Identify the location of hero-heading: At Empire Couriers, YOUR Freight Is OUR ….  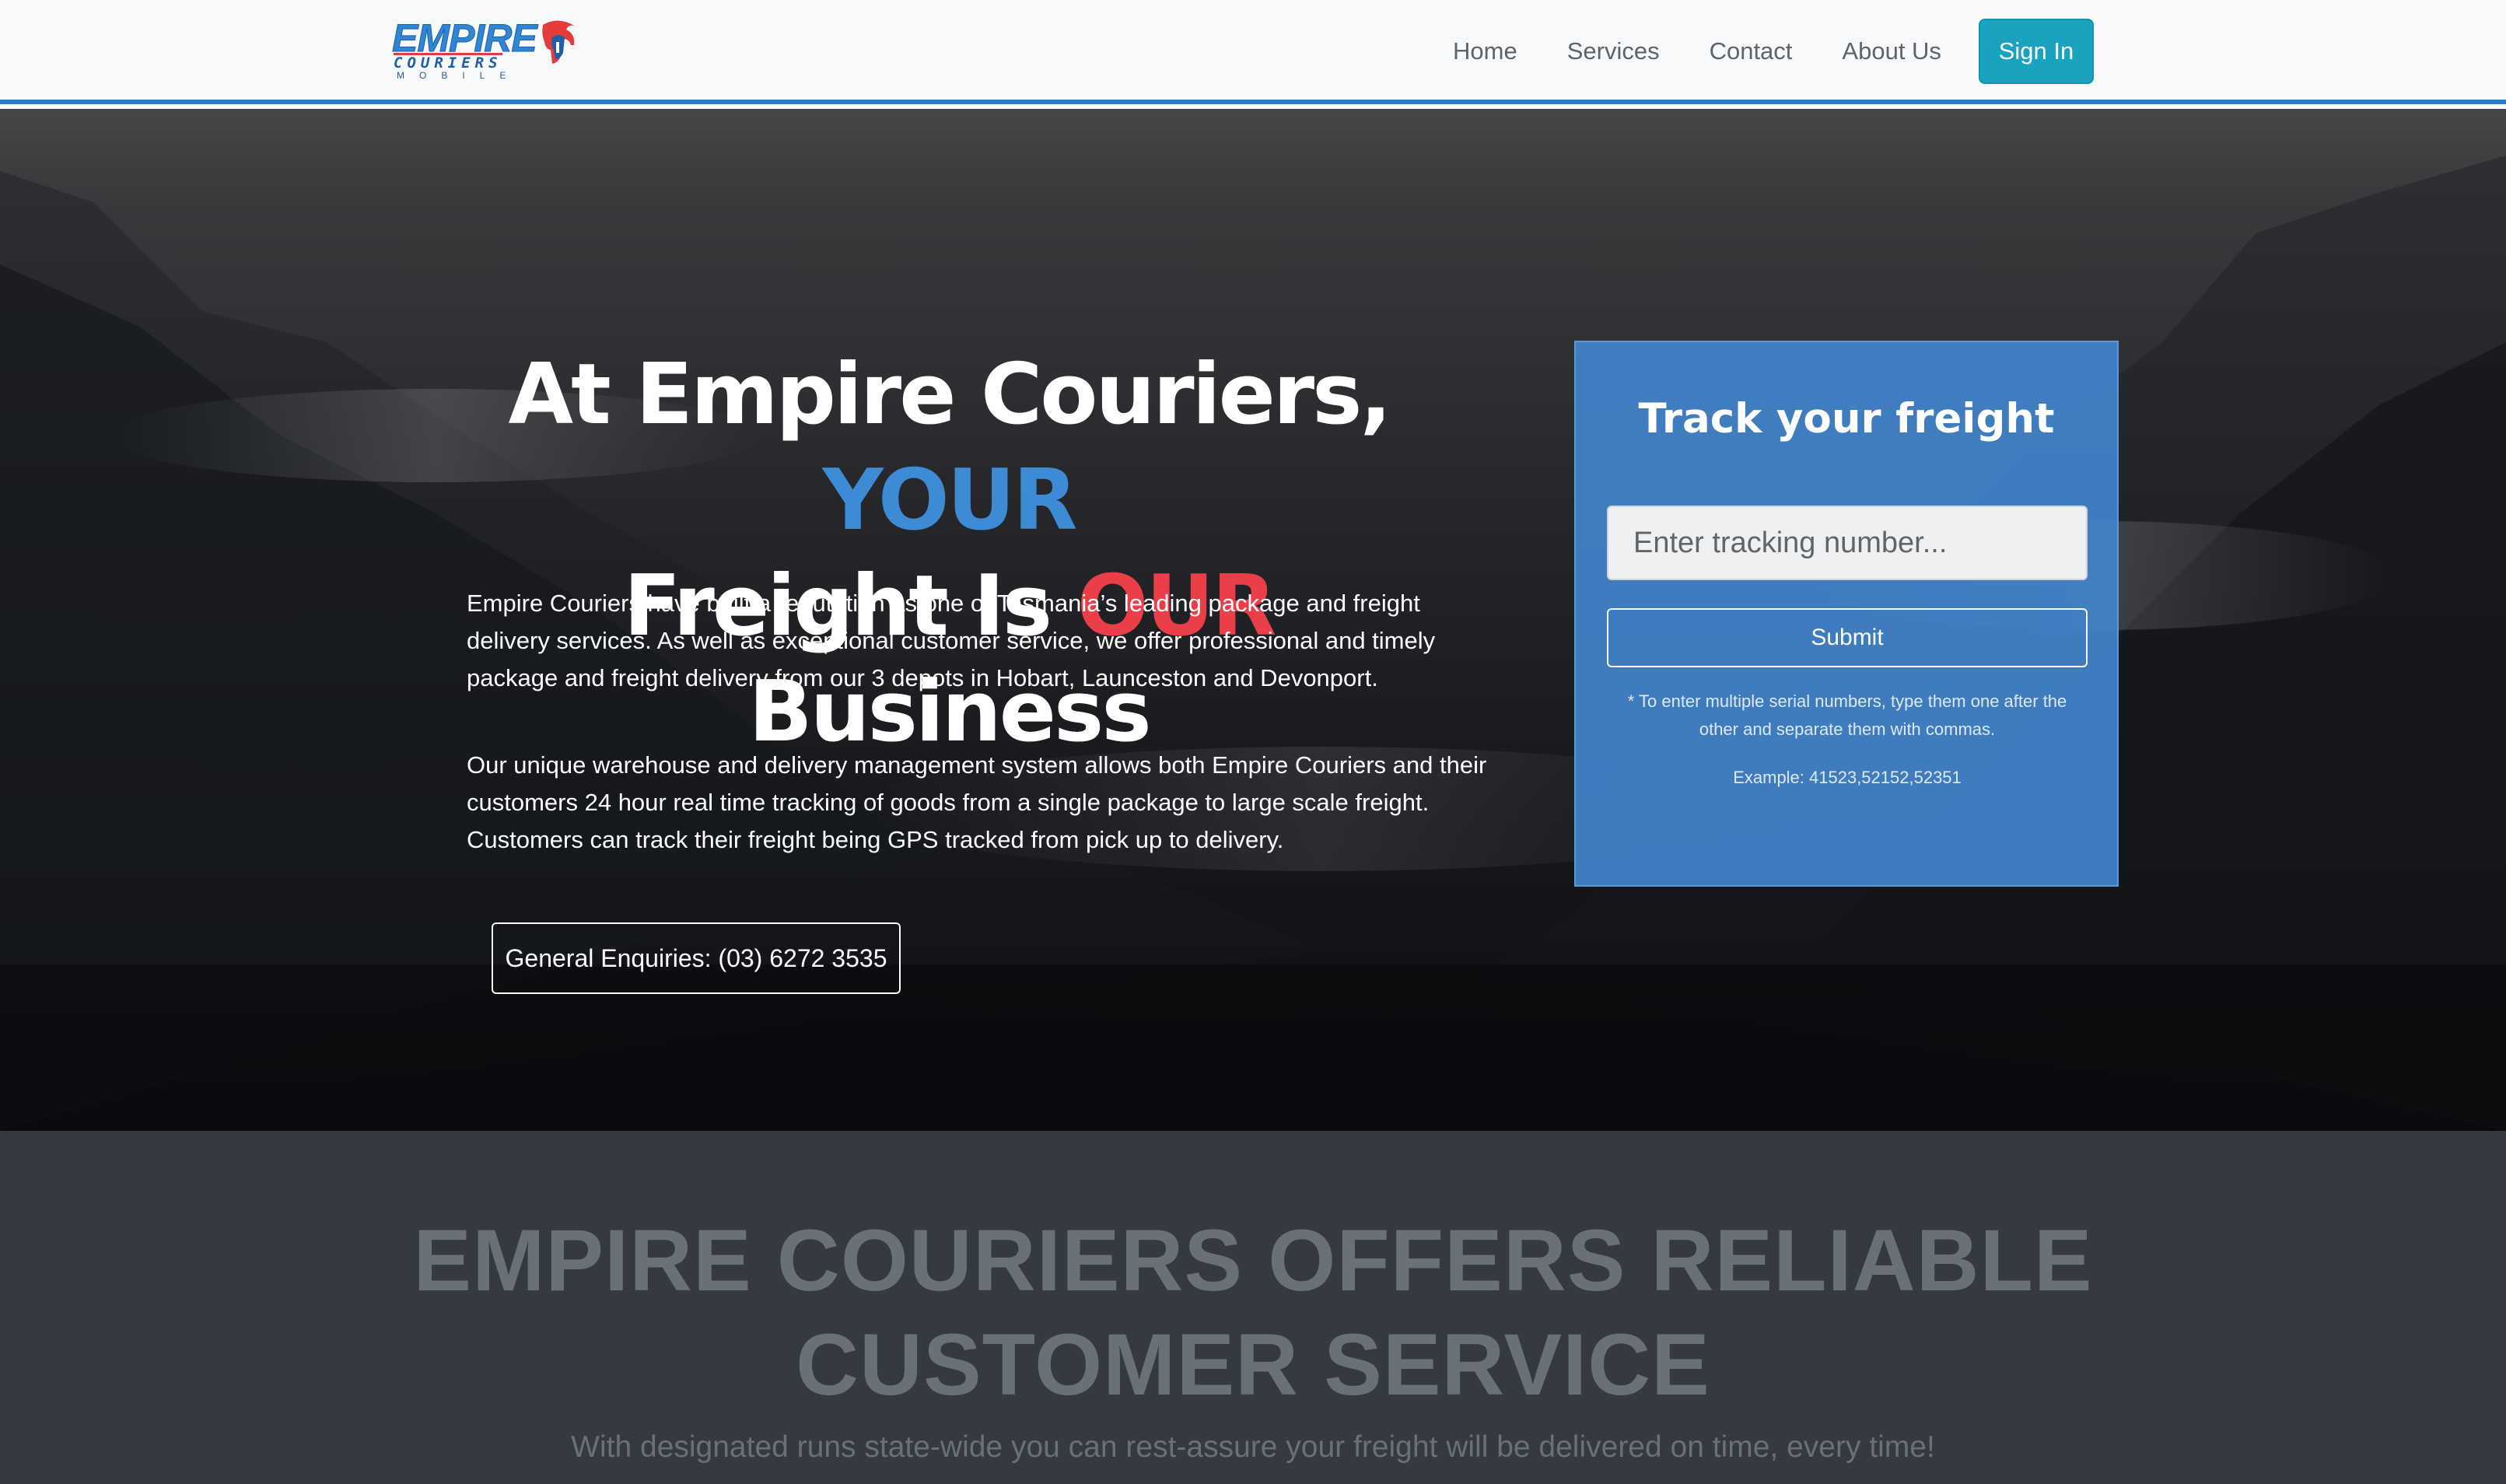
(949, 554).